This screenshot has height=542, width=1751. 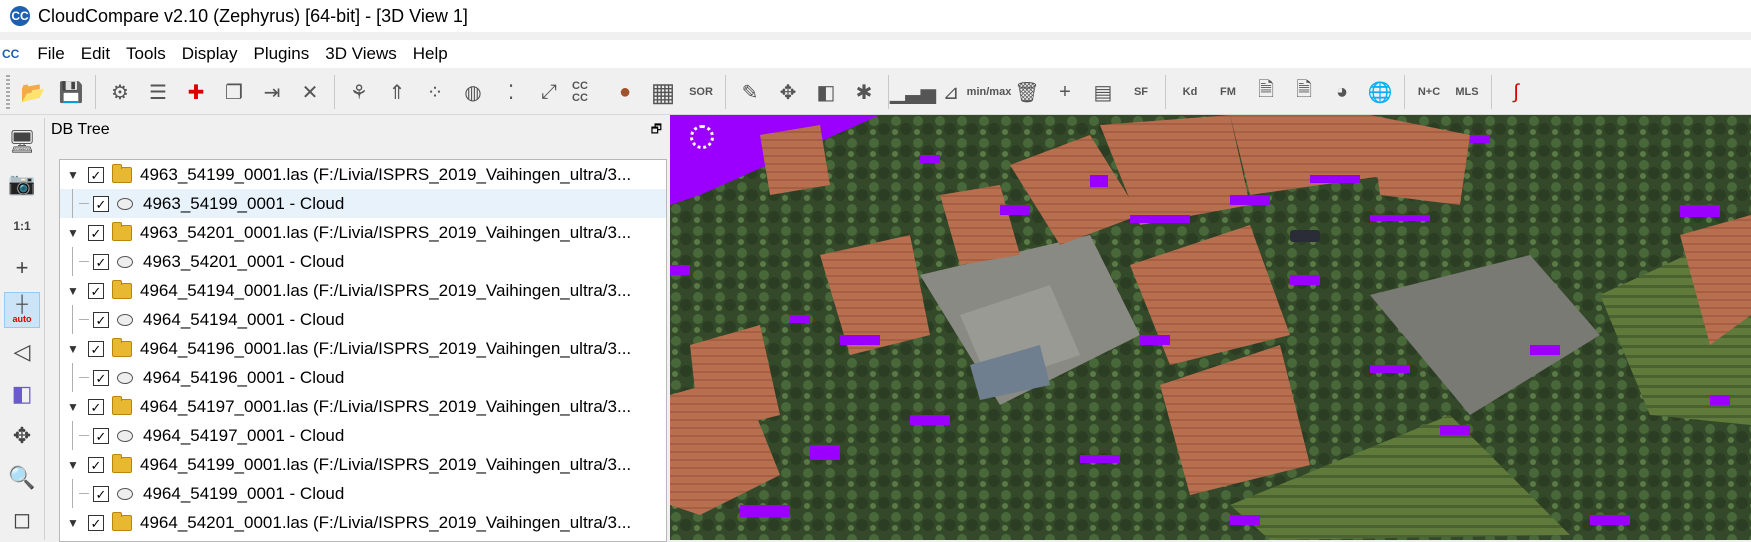 What do you see at coordinates (1103, 92) in the screenshot?
I see `calculator-icon: ▤` at bounding box center [1103, 92].